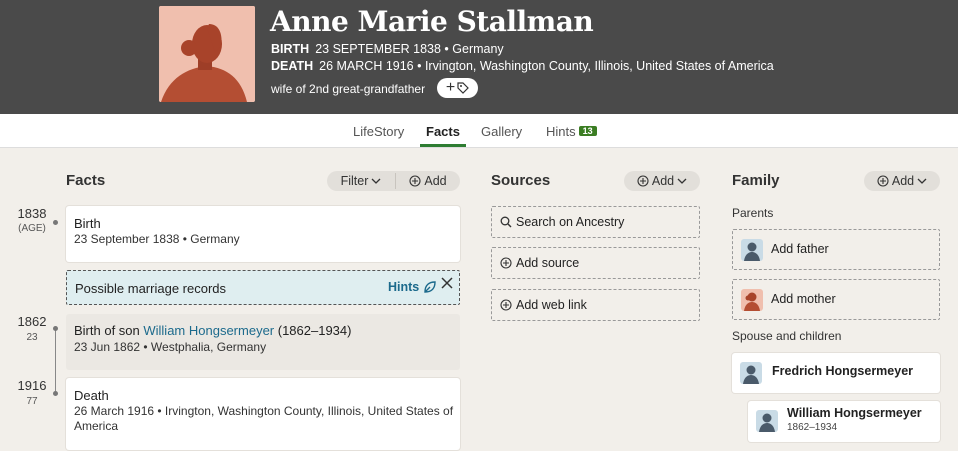 Image resolution: width=958 pixels, height=451 pixels. Describe the element at coordinates (587, 131) in the screenshot. I see `hints-count-badge: 13` at that location.